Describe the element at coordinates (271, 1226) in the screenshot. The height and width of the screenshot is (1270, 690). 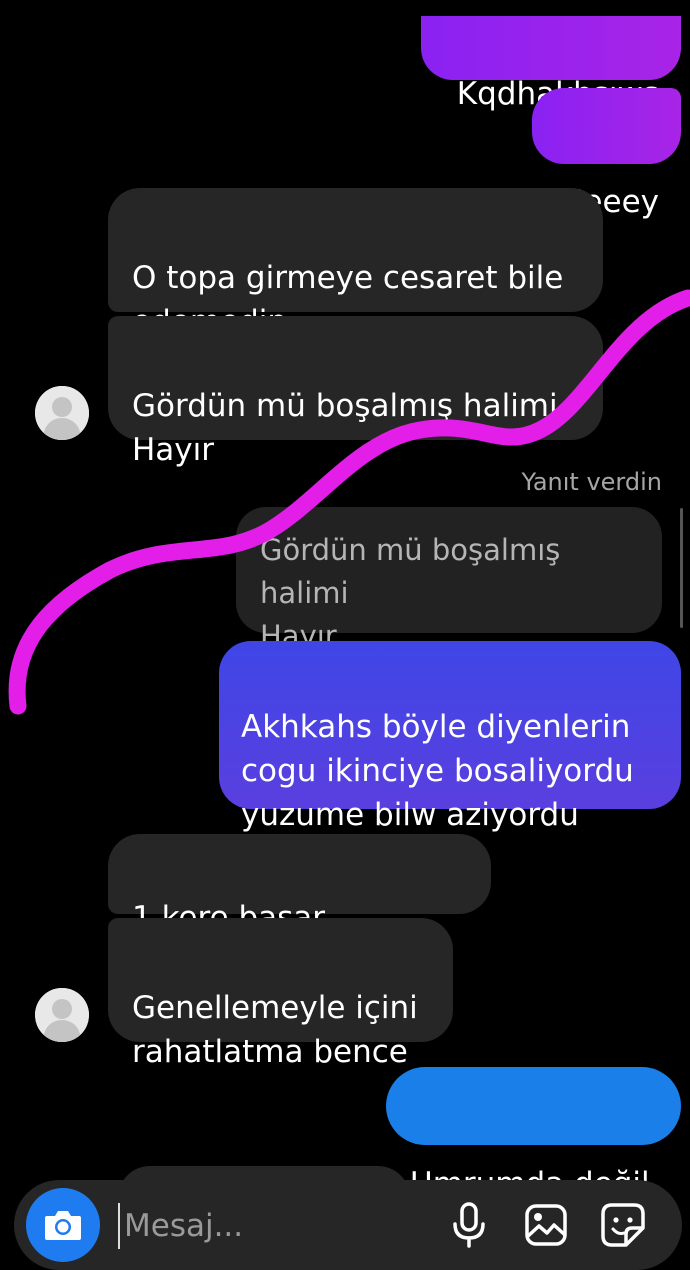
I see `message-input` at that location.